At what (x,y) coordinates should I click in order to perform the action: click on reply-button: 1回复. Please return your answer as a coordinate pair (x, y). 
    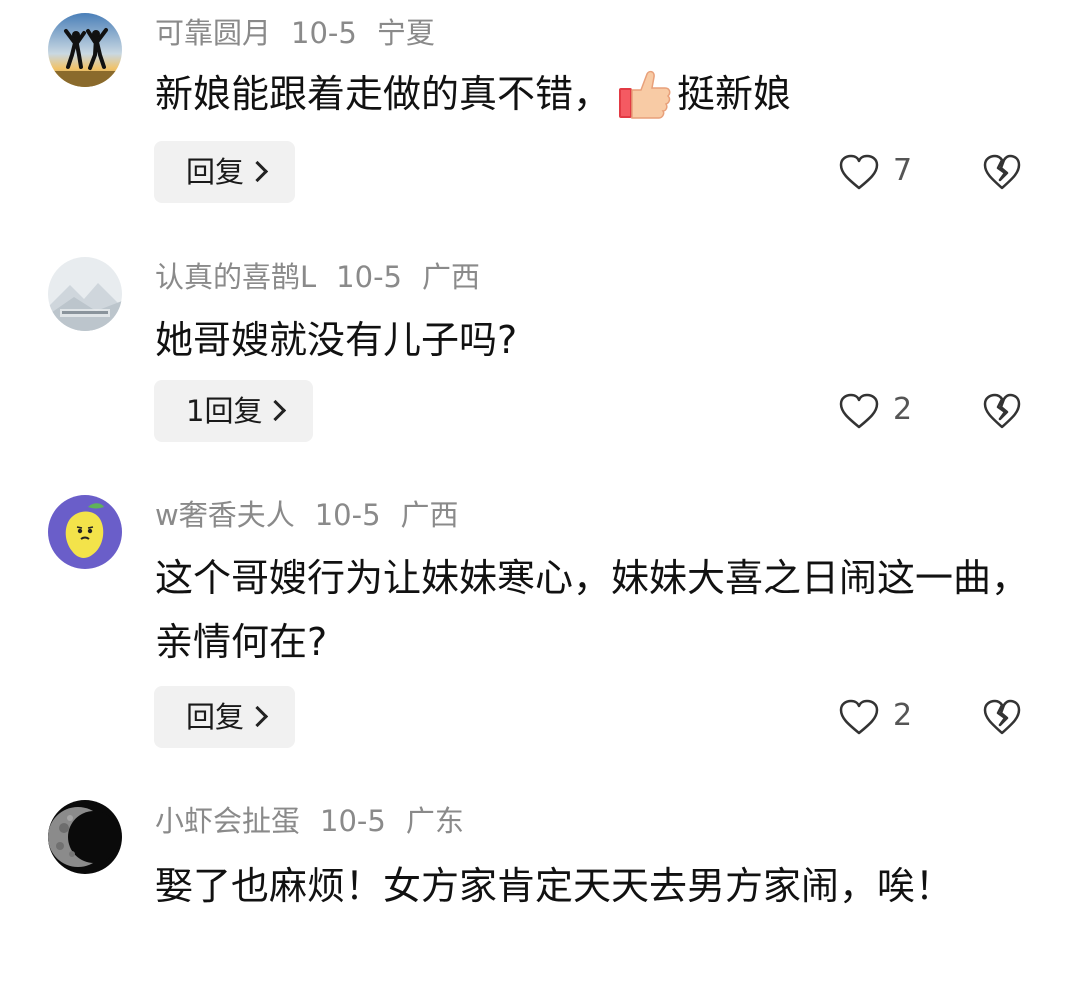
    Looking at the image, I should click on (234, 411).